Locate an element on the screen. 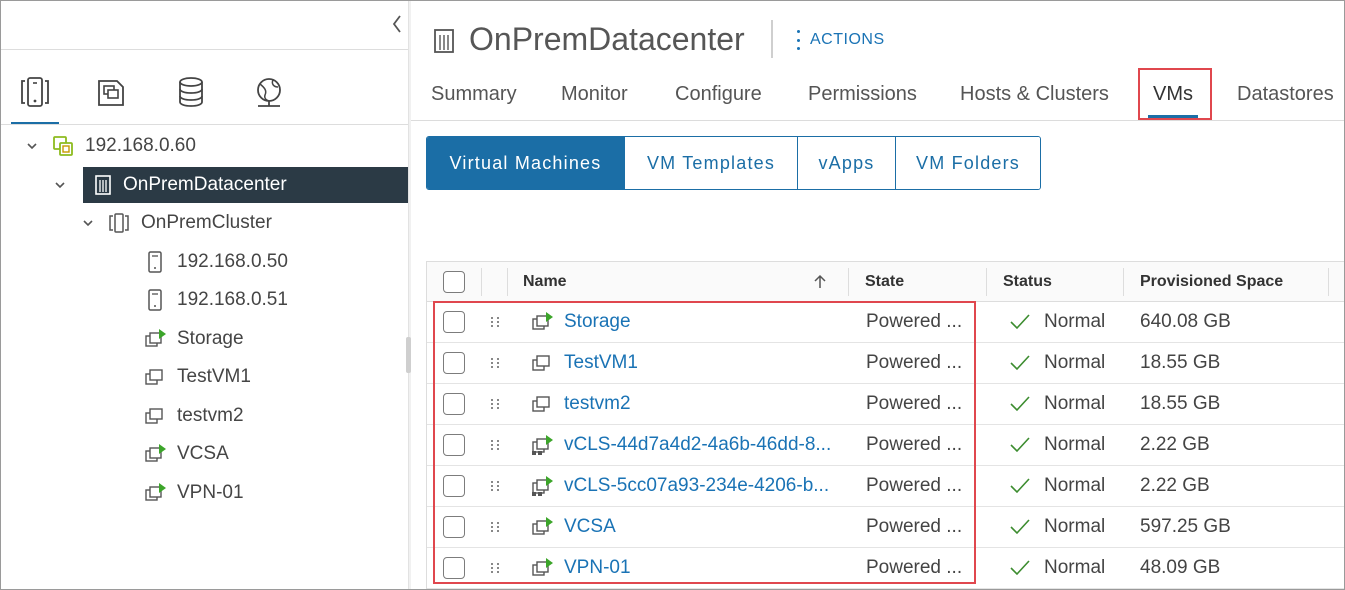 This screenshot has height=590, width=1345. collapse-panel-icon is located at coordinates (397, 24).